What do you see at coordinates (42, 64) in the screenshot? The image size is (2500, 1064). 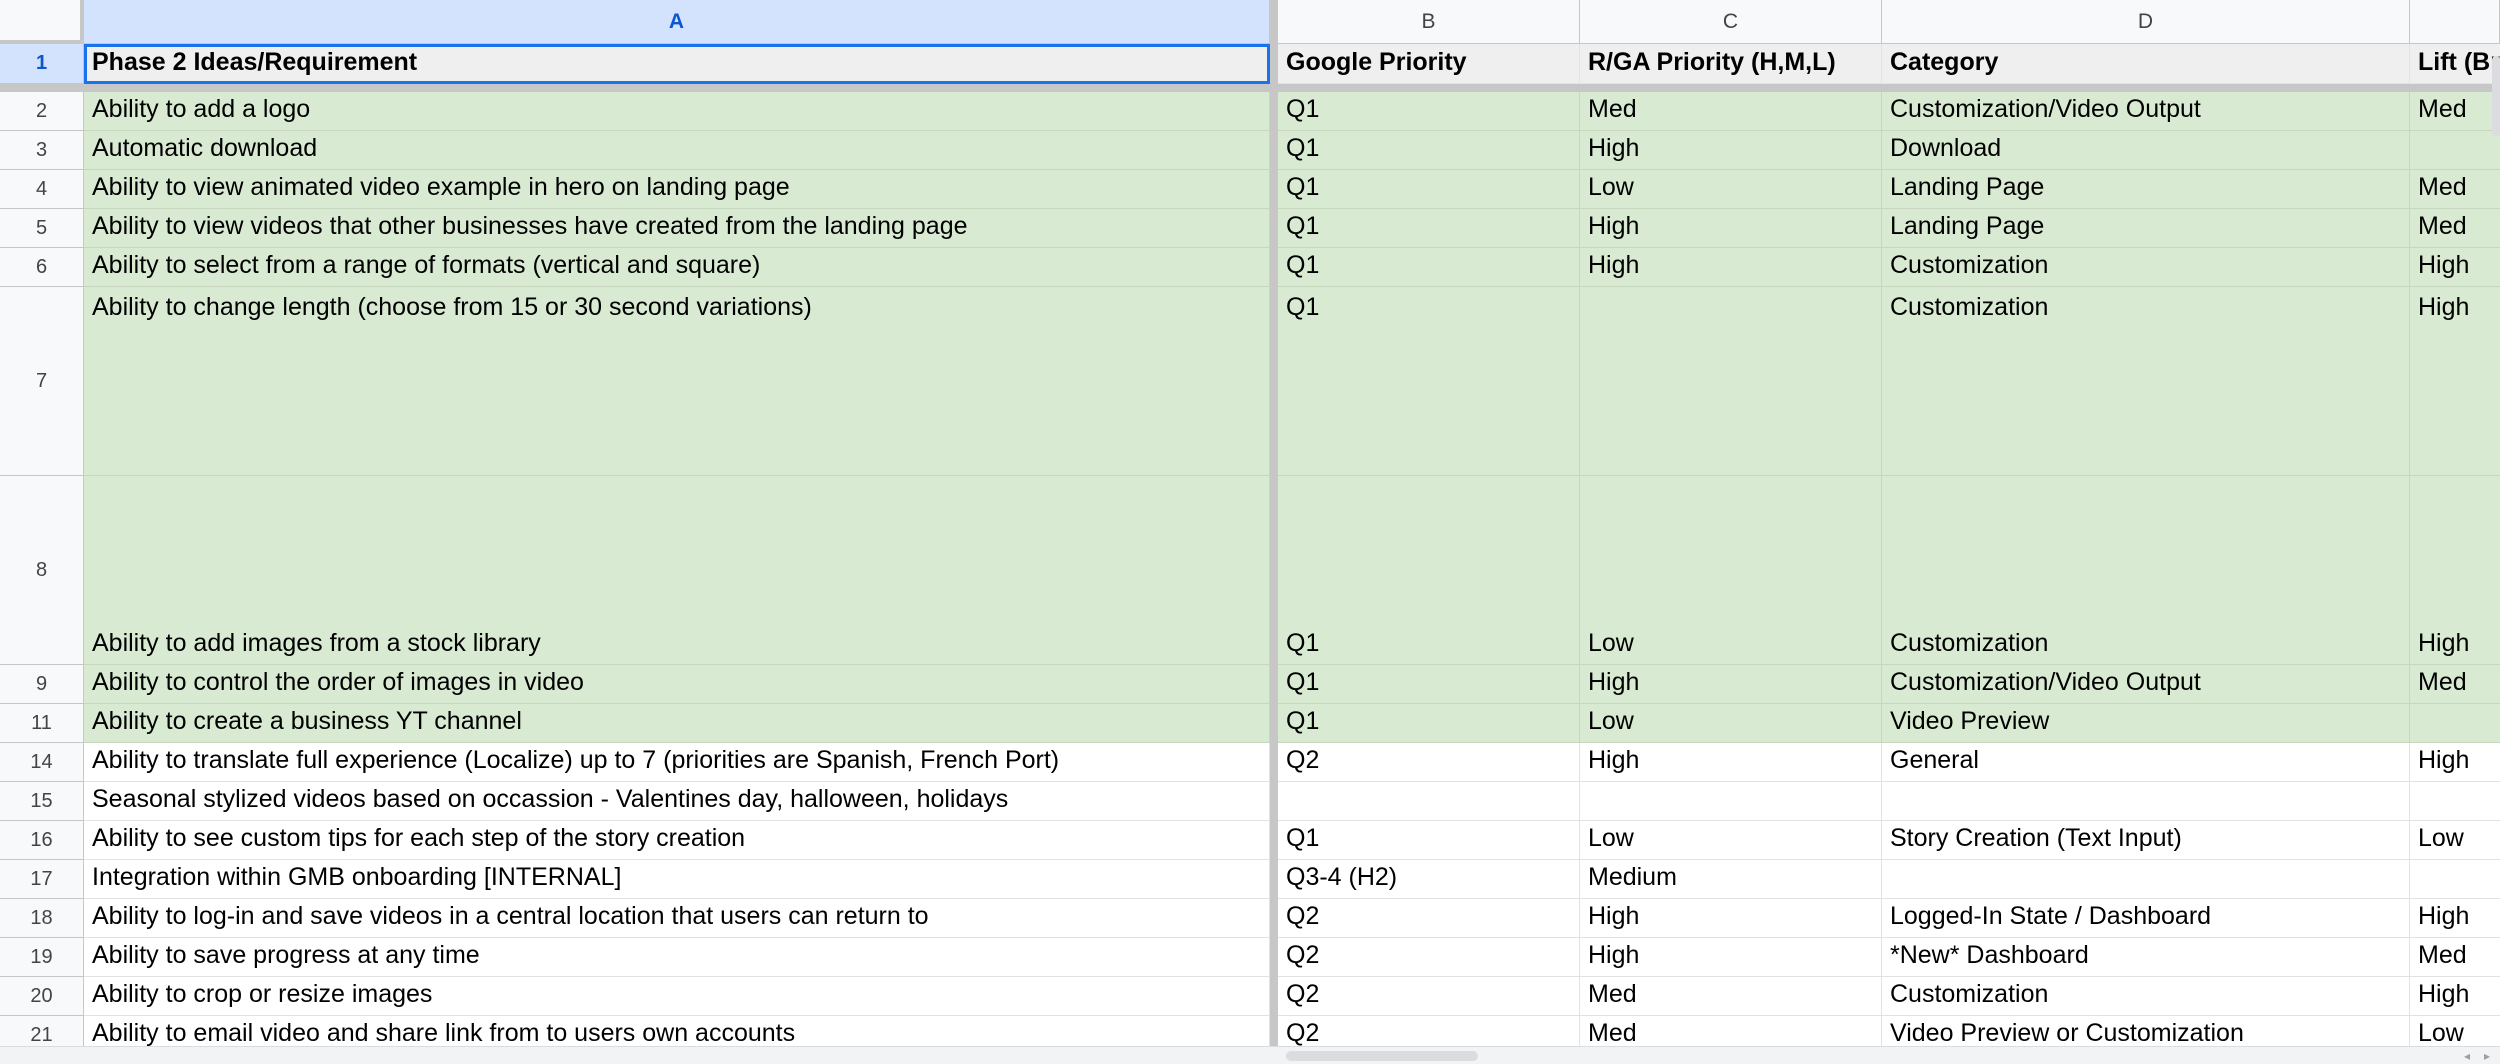 I see `row-header-1: 1` at bounding box center [42, 64].